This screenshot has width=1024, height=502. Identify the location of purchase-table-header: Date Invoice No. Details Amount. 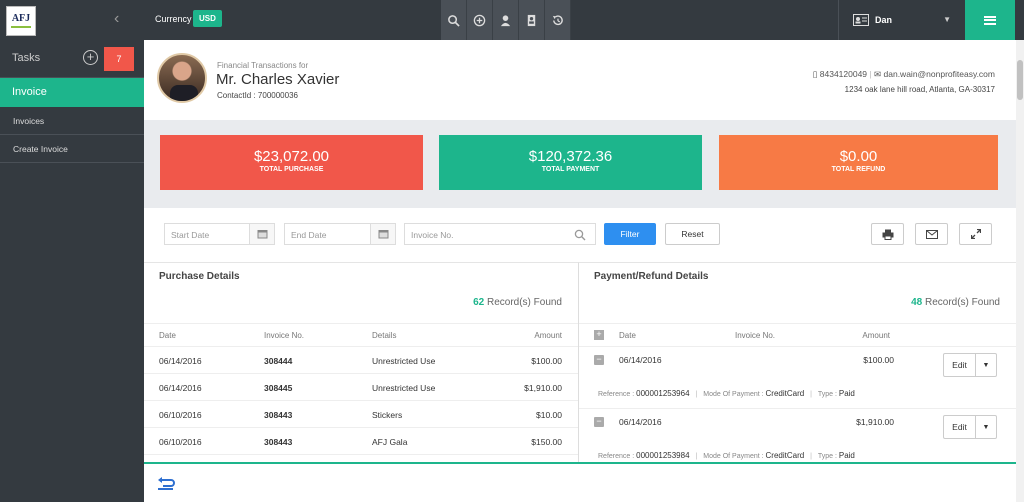
(361, 335).